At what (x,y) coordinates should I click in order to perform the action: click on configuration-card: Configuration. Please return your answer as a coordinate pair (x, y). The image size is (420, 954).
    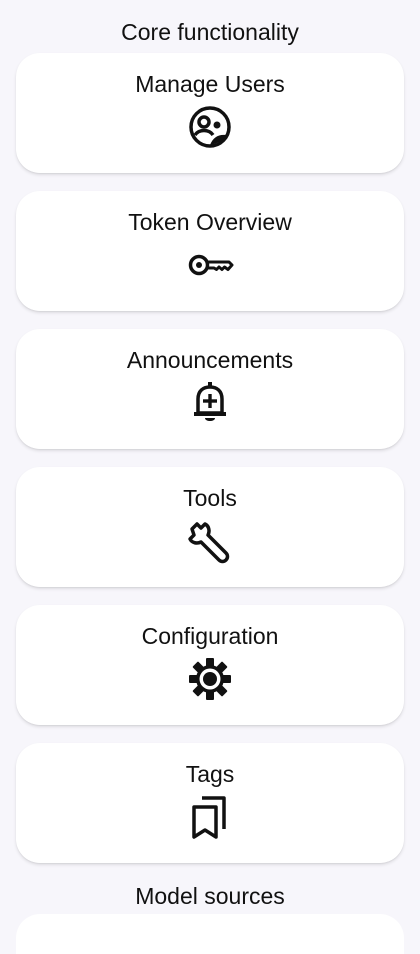
    Looking at the image, I should click on (210, 665).